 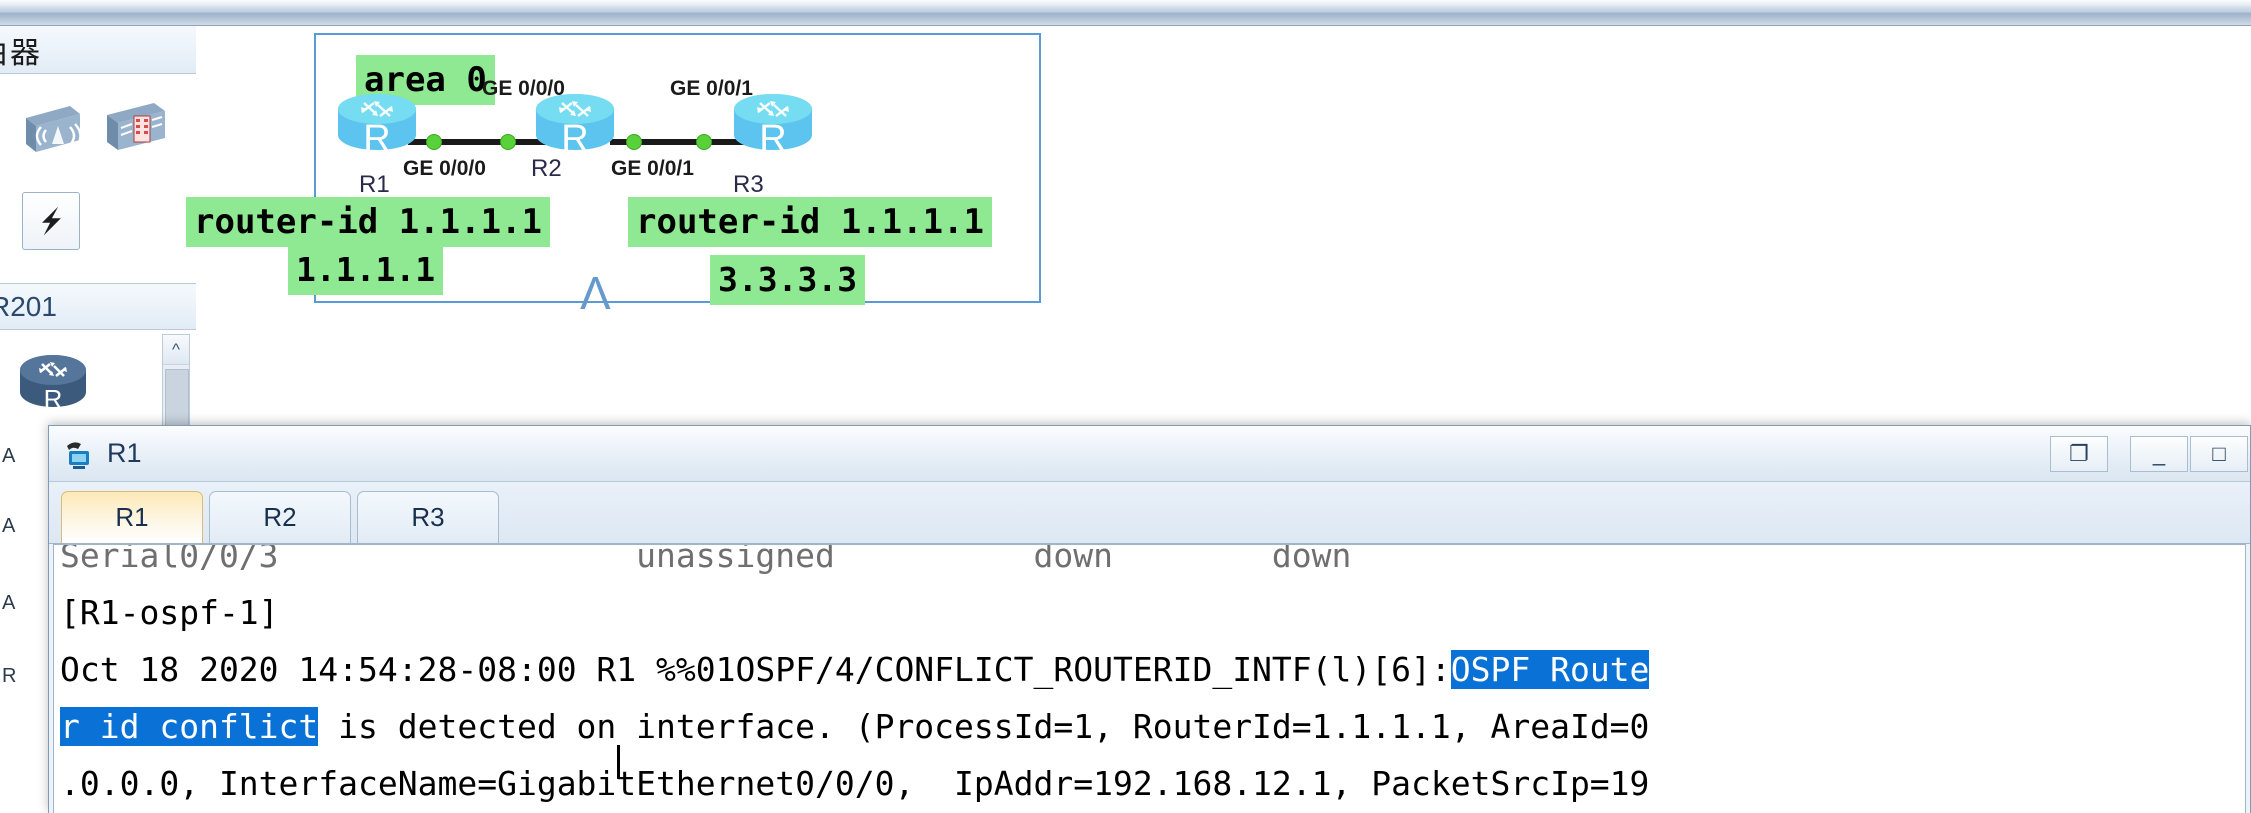 What do you see at coordinates (1125, 13) in the screenshot?
I see `app-titlebar` at bounding box center [1125, 13].